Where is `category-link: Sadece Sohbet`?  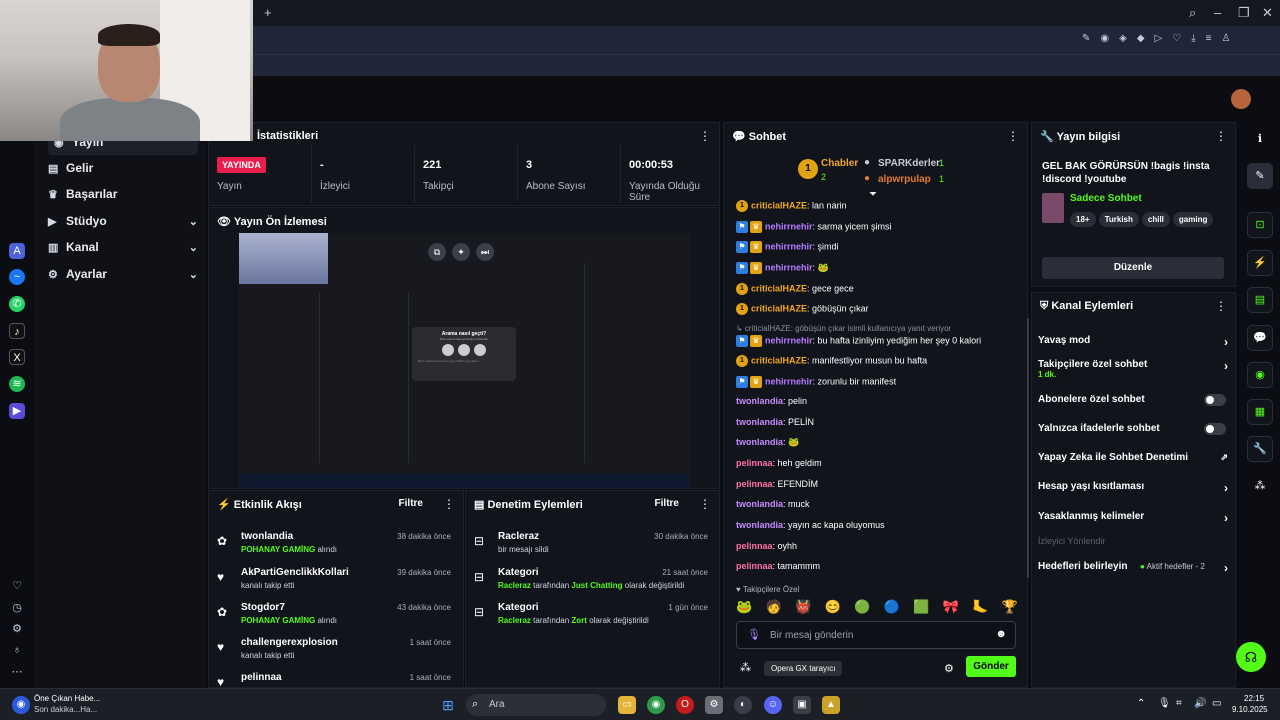
category-link: Sadece Sohbet is located at coordinates (1106, 198).